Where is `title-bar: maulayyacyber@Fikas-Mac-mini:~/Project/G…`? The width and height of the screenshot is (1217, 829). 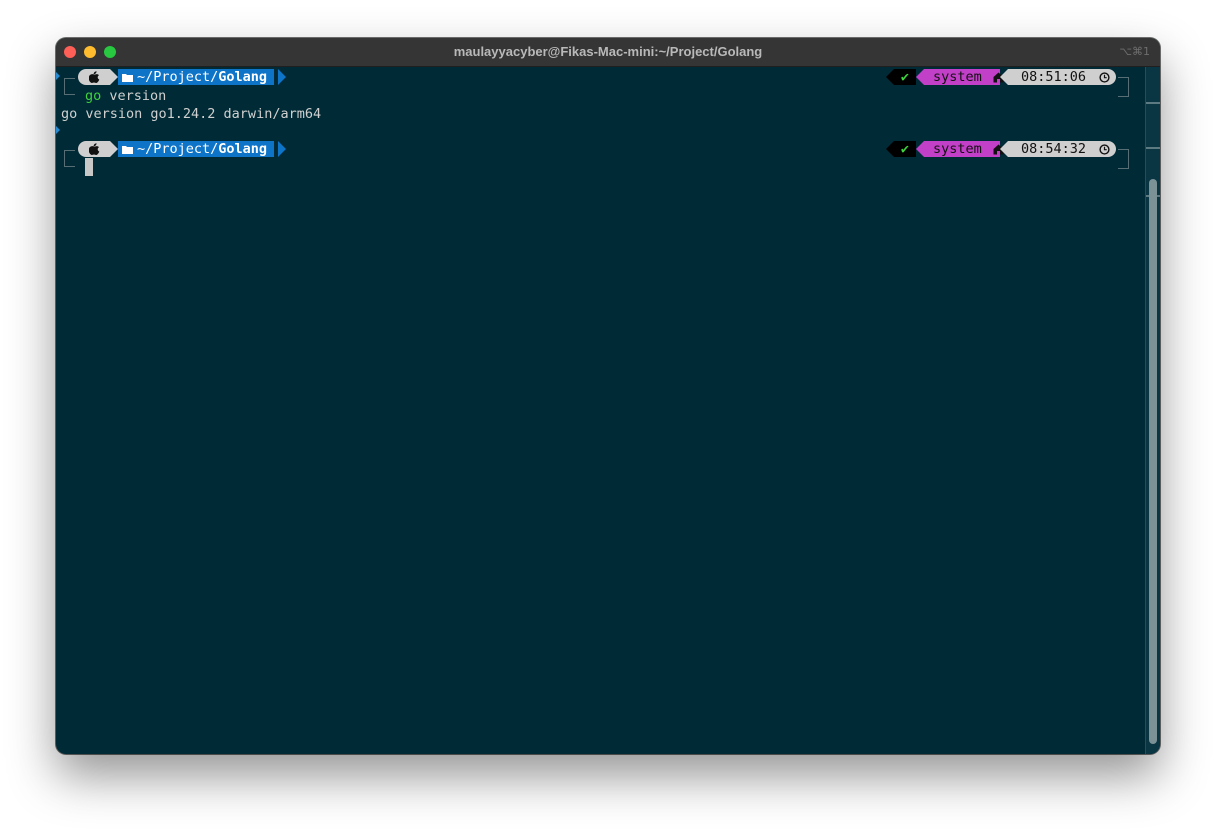
title-bar: maulayyacyber@Fikas-Mac-mini:~/Project/G… is located at coordinates (608, 52).